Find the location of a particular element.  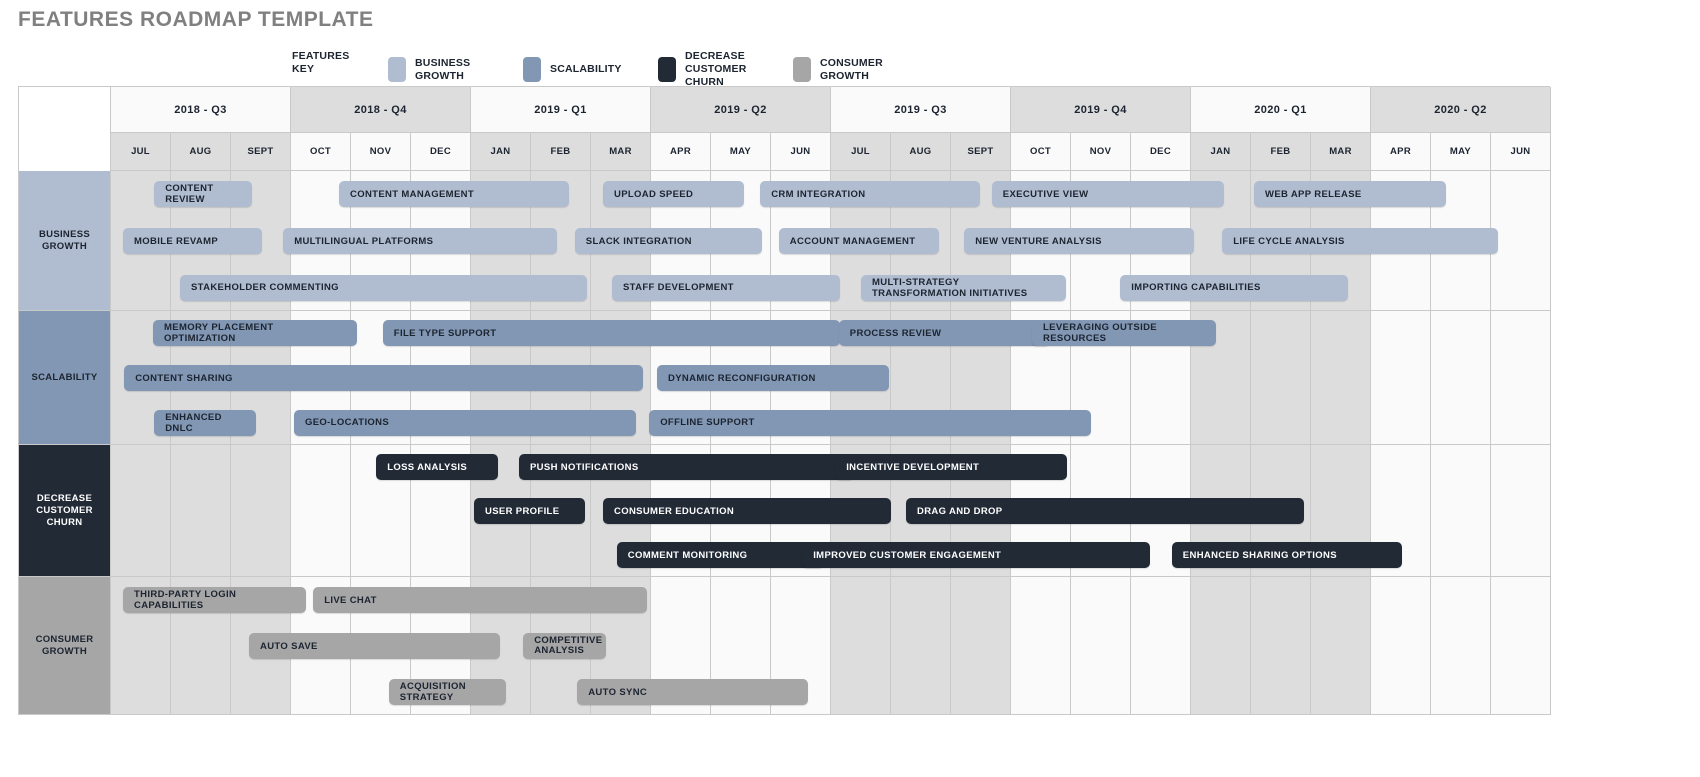

roadmap-bar: LIFE CYCLE ANALYSIS is located at coordinates (1360, 241).